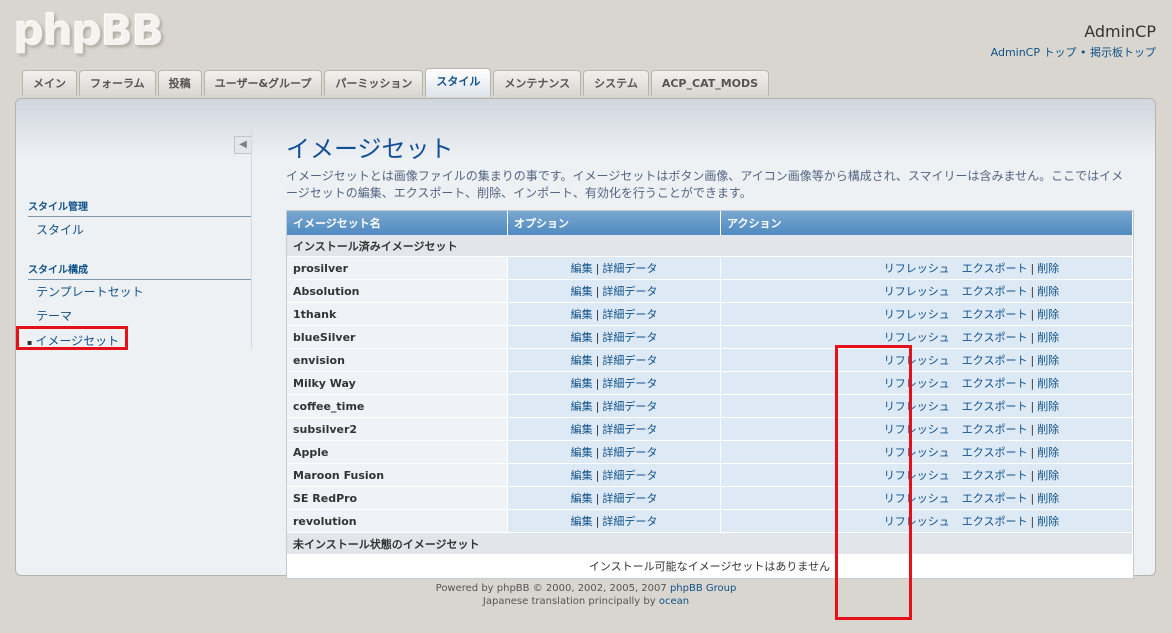 This screenshot has height=633, width=1172. What do you see at coordinates (117, 83) in the screenshot?
I see `tab-forums: フォーラム` at bounding box center [117, 83].